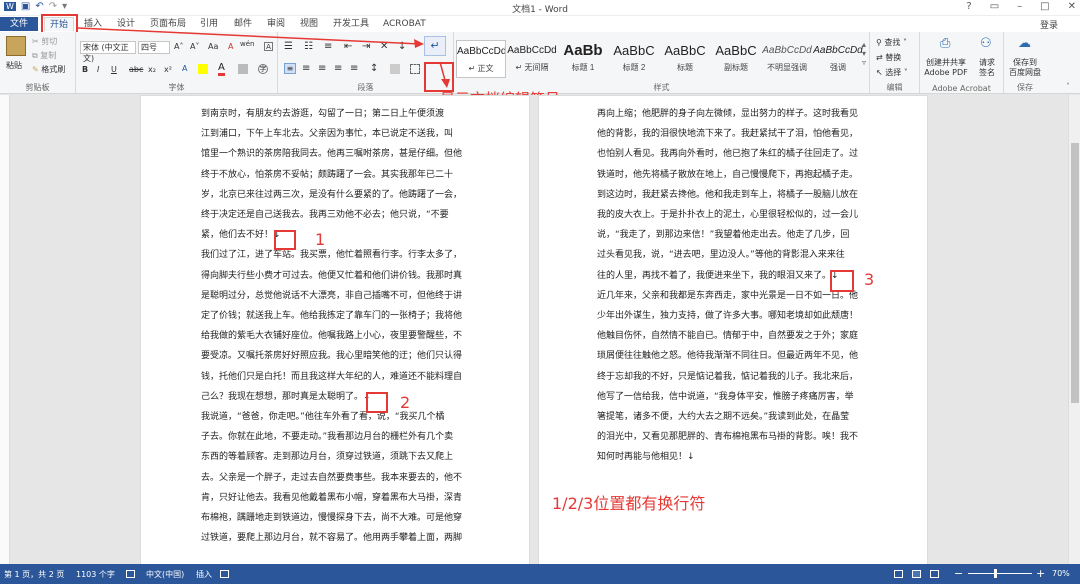 The width and height of the screenshot is (1080, 584). What do you see at coordinates (540, 574) in the screenshot?
I see `status-bar: 第 1 页，共 2 页 1103 个字 中文(中国) 插入 − + 70%` at bounding box center [540, 574].